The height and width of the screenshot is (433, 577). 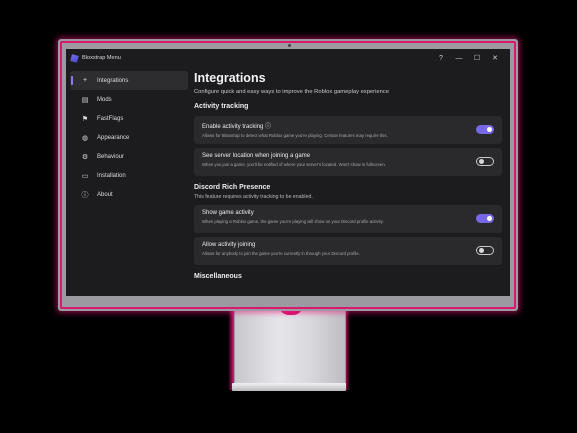 What do you see at coordinates (105, 194) in the screenshot?
I see `sidebar-item-label: About` at bounding box center [105, 194].